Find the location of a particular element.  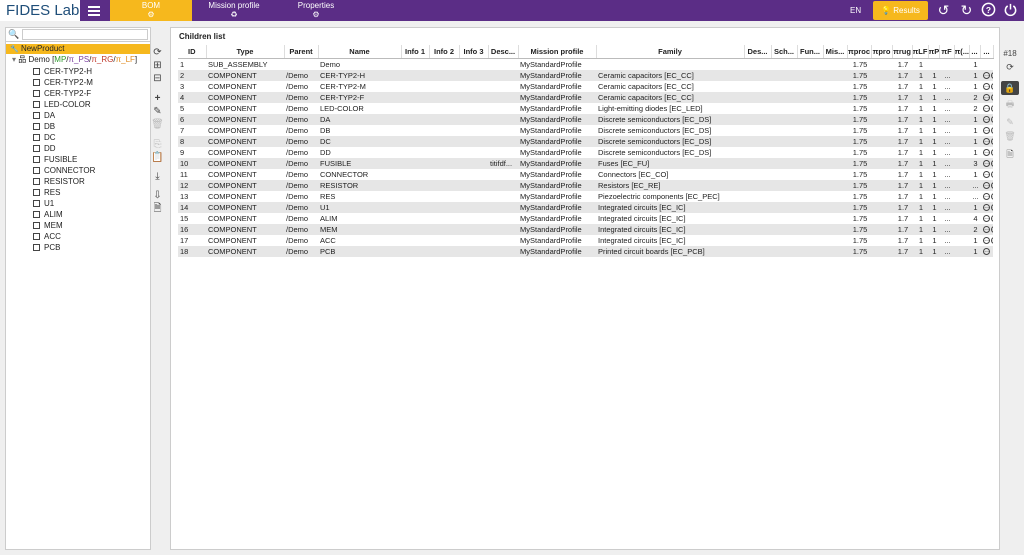

tab-properties: Properties ⚙ is located at coordinates (316, 10).